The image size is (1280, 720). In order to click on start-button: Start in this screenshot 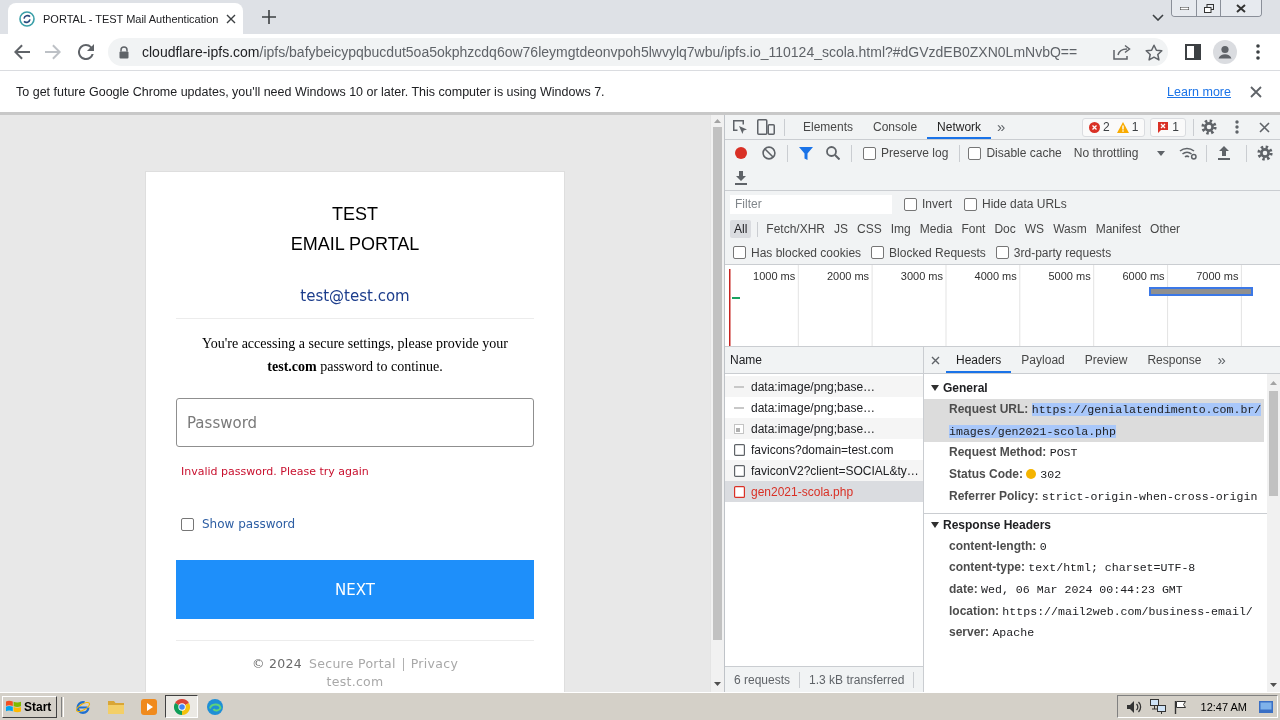, I will do `click(30, 706)`.